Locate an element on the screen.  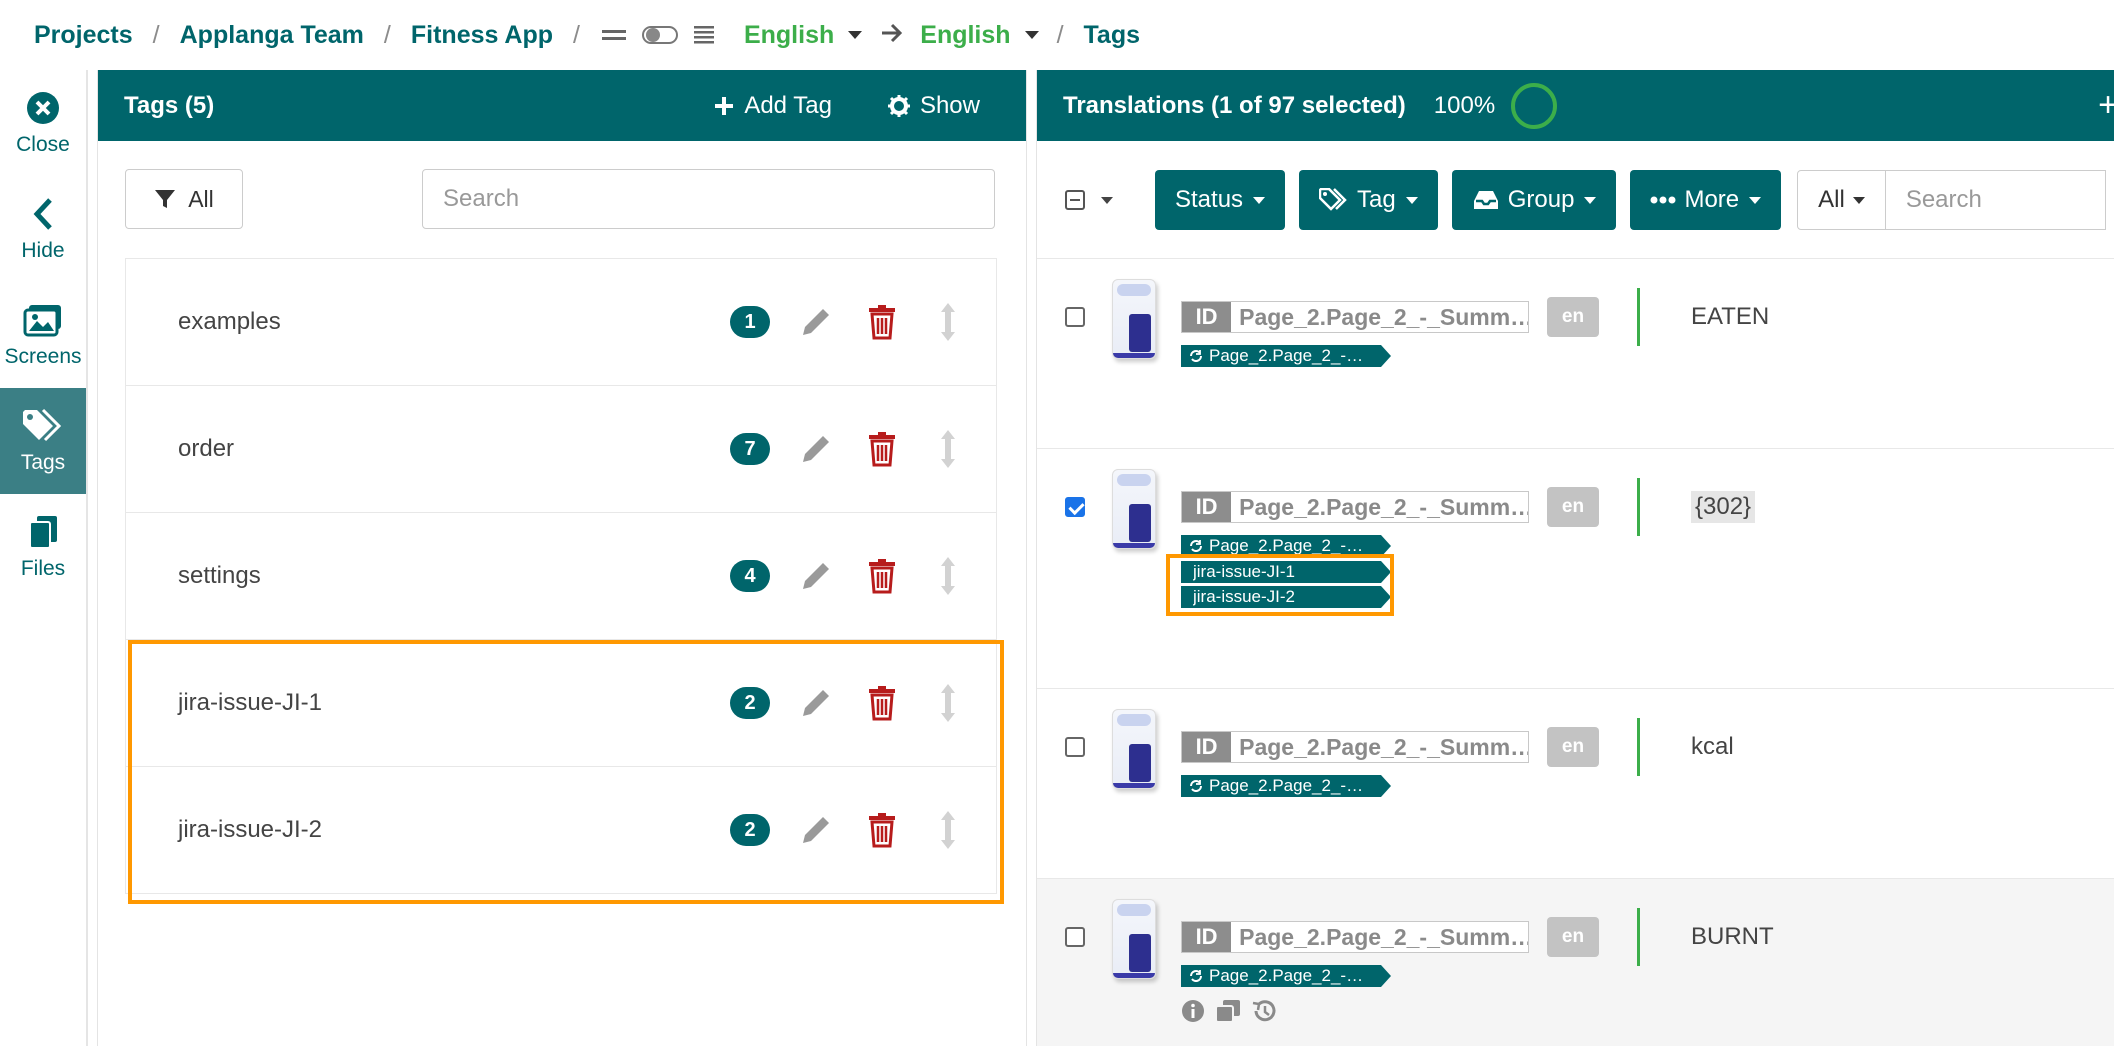
tag-name: examples is located at coordinates (229, 321).